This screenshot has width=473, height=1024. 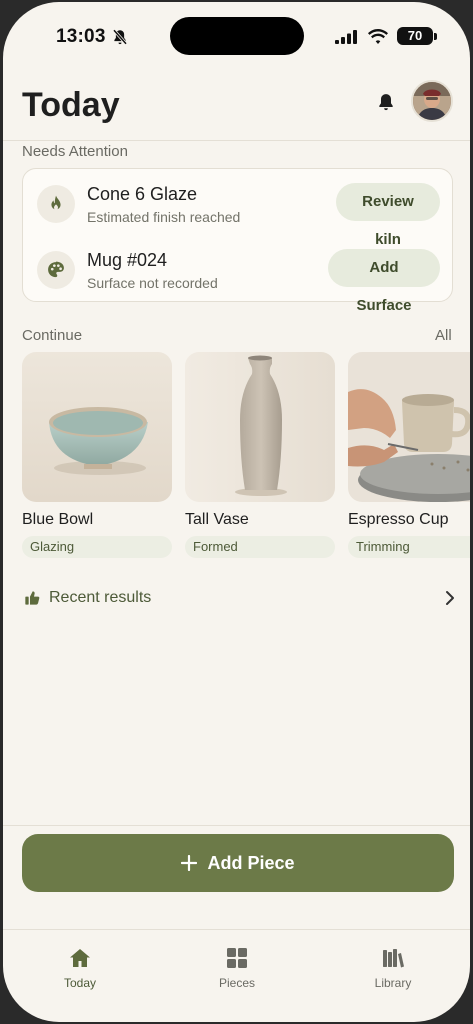 What do you see at coordinates (415, 36) in the screenshot?
I see `battery-indicator: 70` at bounding box center [415, 36].